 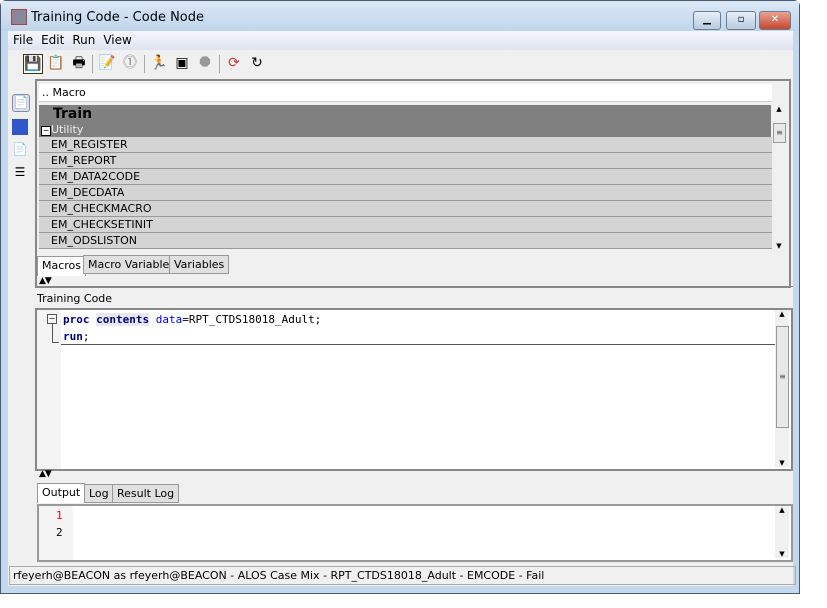 I want to click on stop-icon: ⯃, so click(x=205, y=63).